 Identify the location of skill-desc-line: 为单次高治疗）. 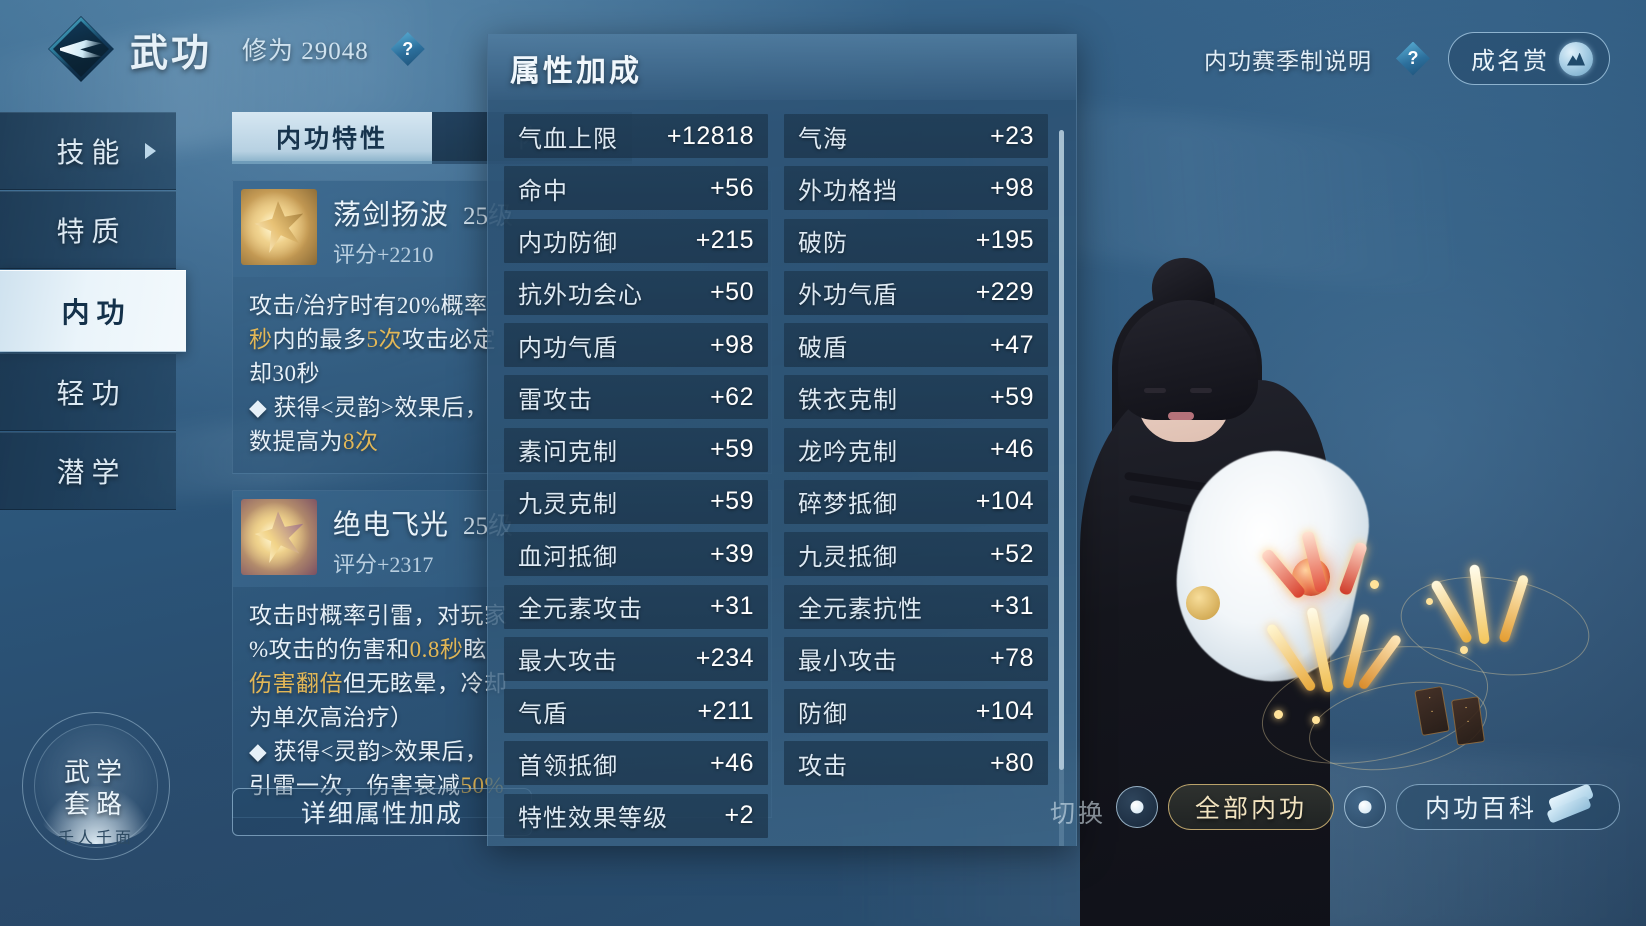
(331, 718).